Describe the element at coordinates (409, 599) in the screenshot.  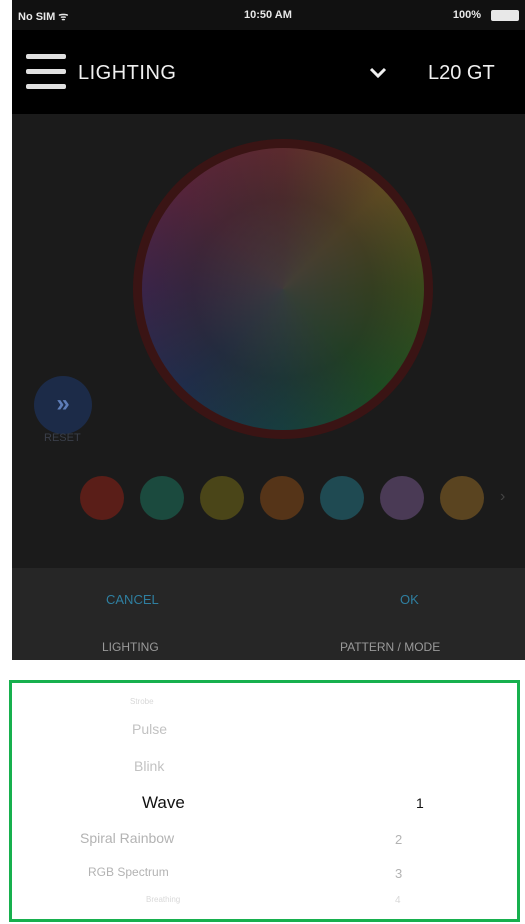
I see `ok-button: OK` at that location.